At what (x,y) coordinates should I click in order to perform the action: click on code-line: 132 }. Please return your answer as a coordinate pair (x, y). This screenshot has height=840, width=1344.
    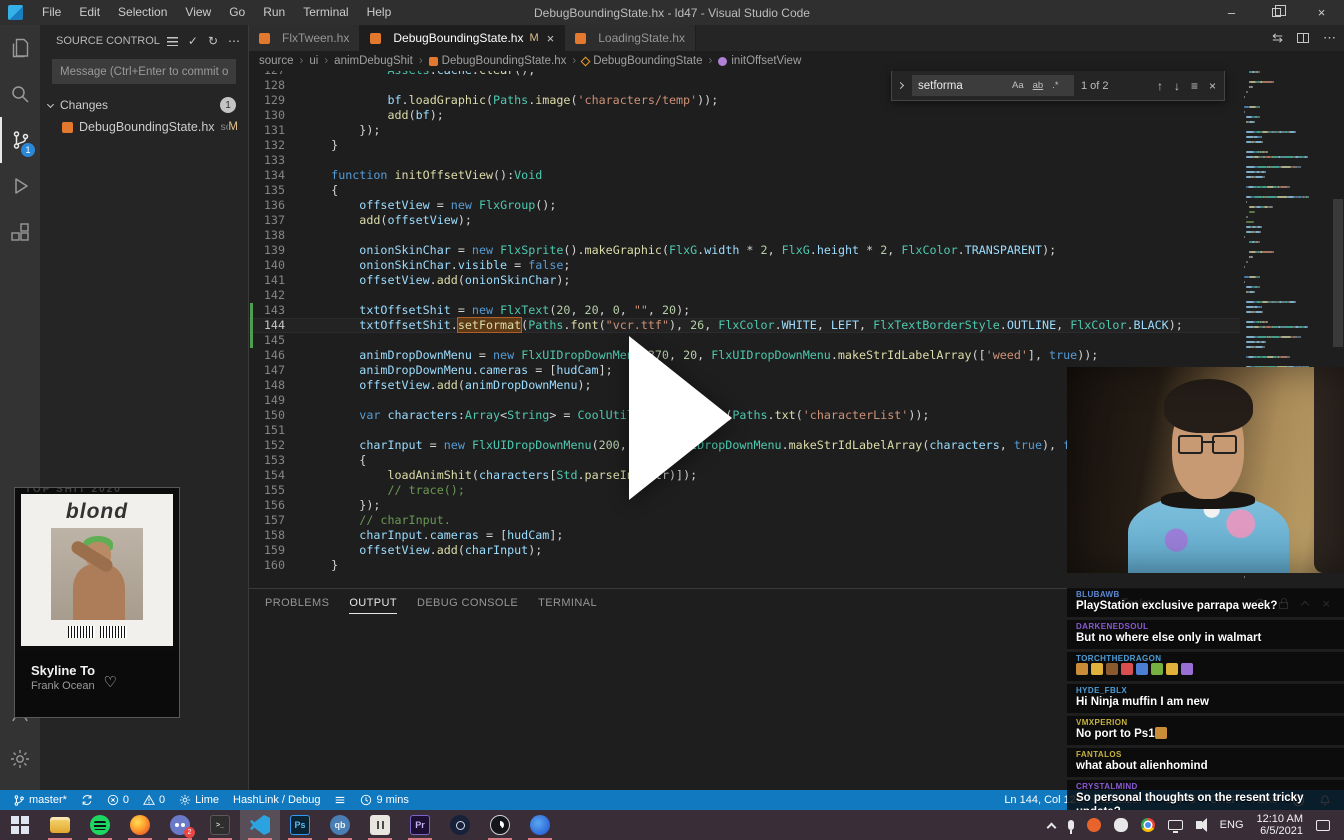
    Looking at the image, I should click on (744, 145).